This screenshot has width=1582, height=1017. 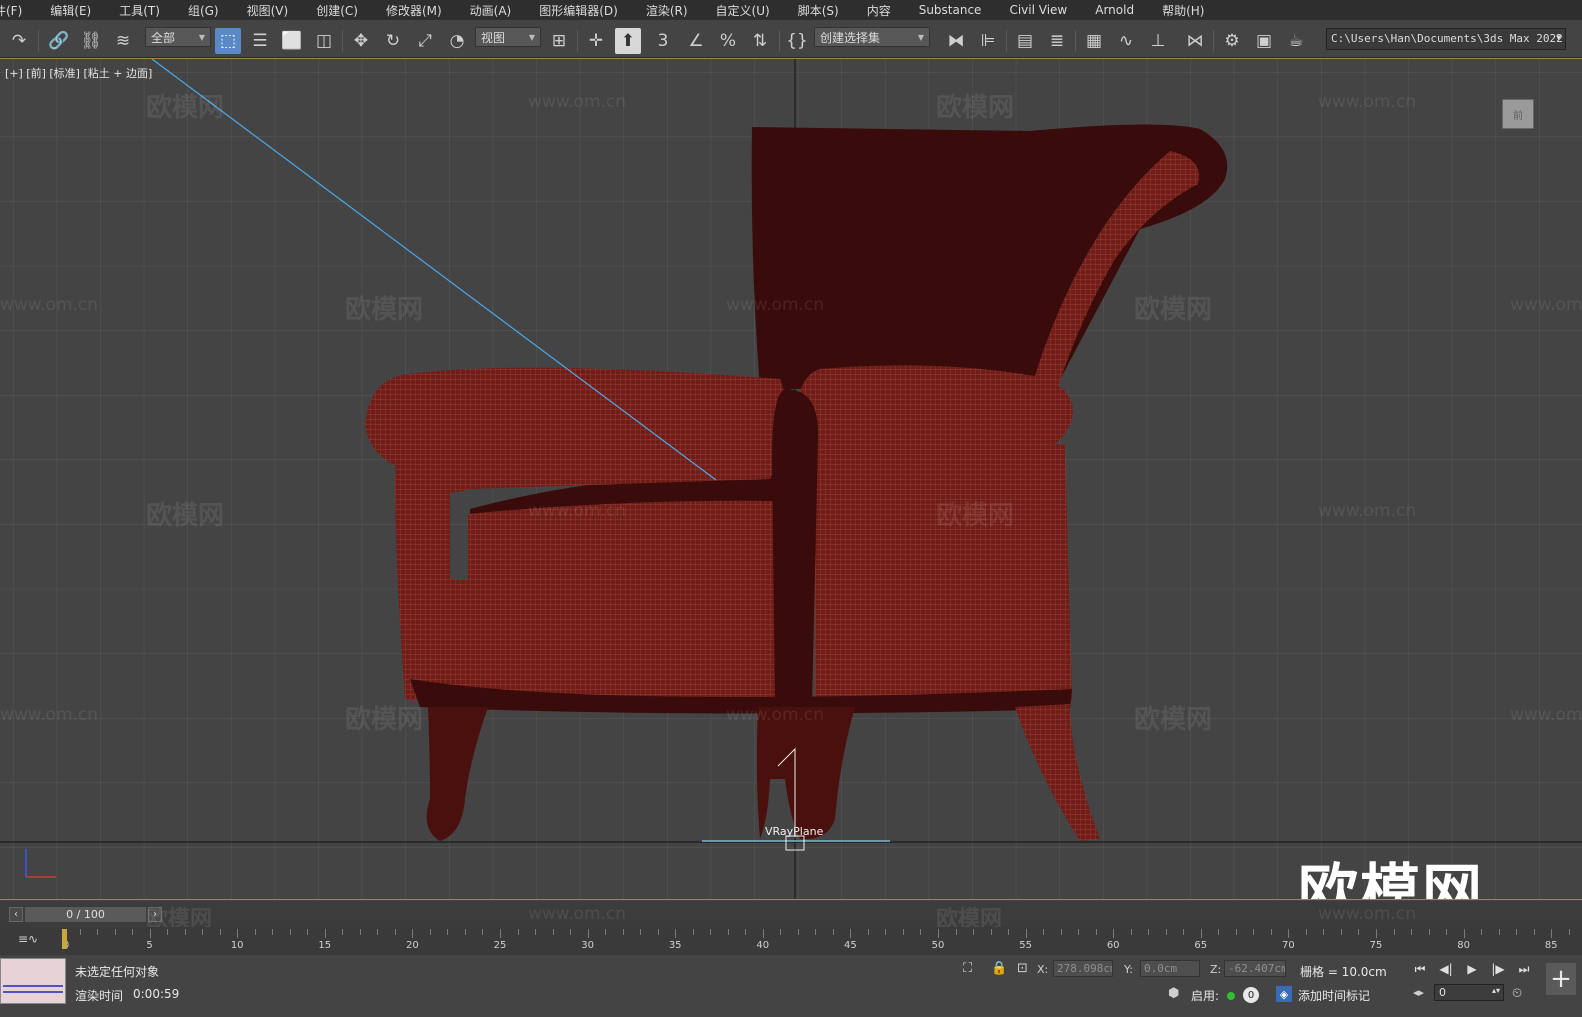 I want to click on redo-icon: ↷, so click(x=19, y=41).